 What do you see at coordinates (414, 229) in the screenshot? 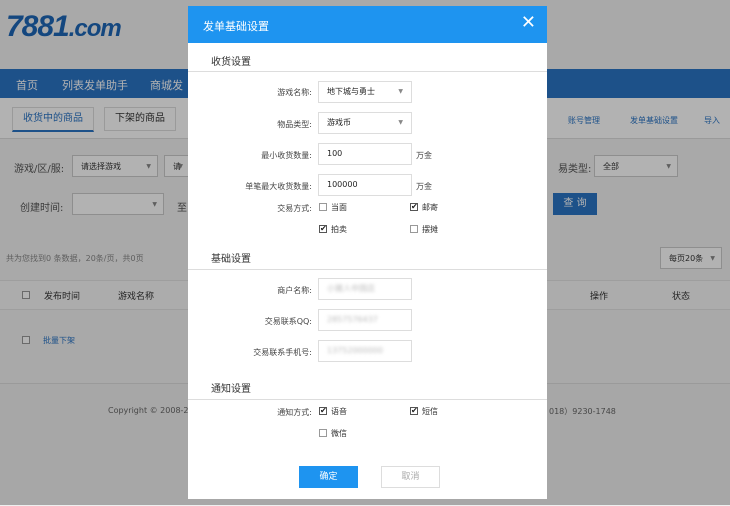
I see `trade-stall-checkbox` at bounding box center [414, 229].